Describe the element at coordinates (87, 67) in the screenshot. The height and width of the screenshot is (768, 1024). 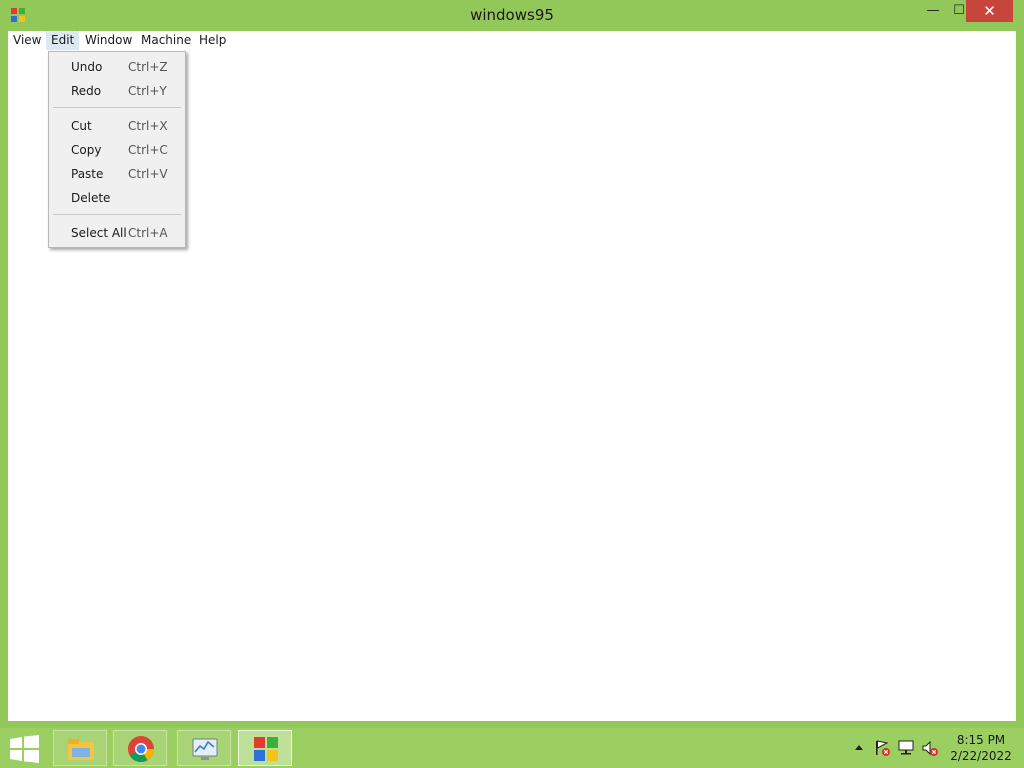
I see `menu-item-label: Undo` at that location.